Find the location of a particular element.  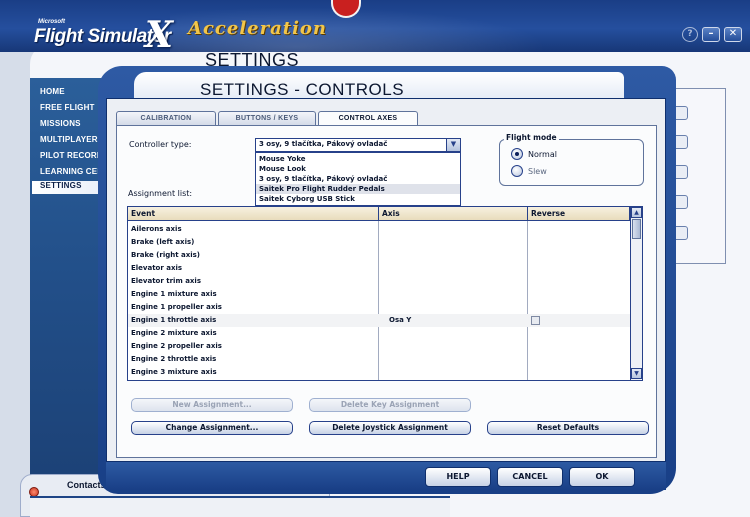

table-row: Ailerons axis is located at coordinates (379, 229).